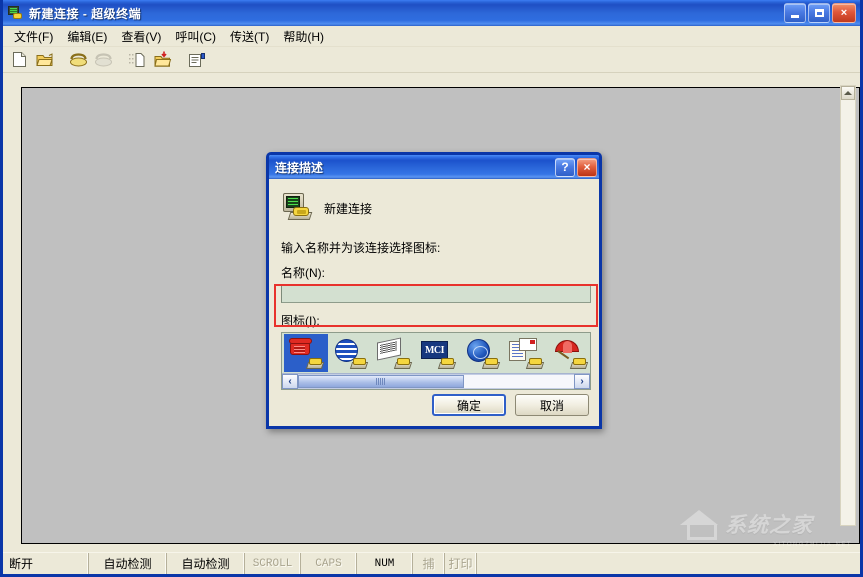  What do you see at coordinates (385, 563) in the screenshot?
I see `status-num-indicator: NUM` at bounding box center [385, 563].